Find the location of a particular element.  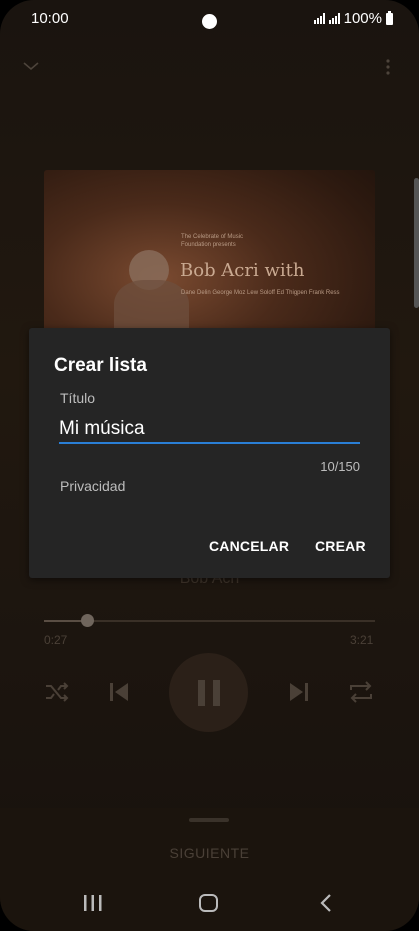

drag-handle is located at coordinates (209, 820).